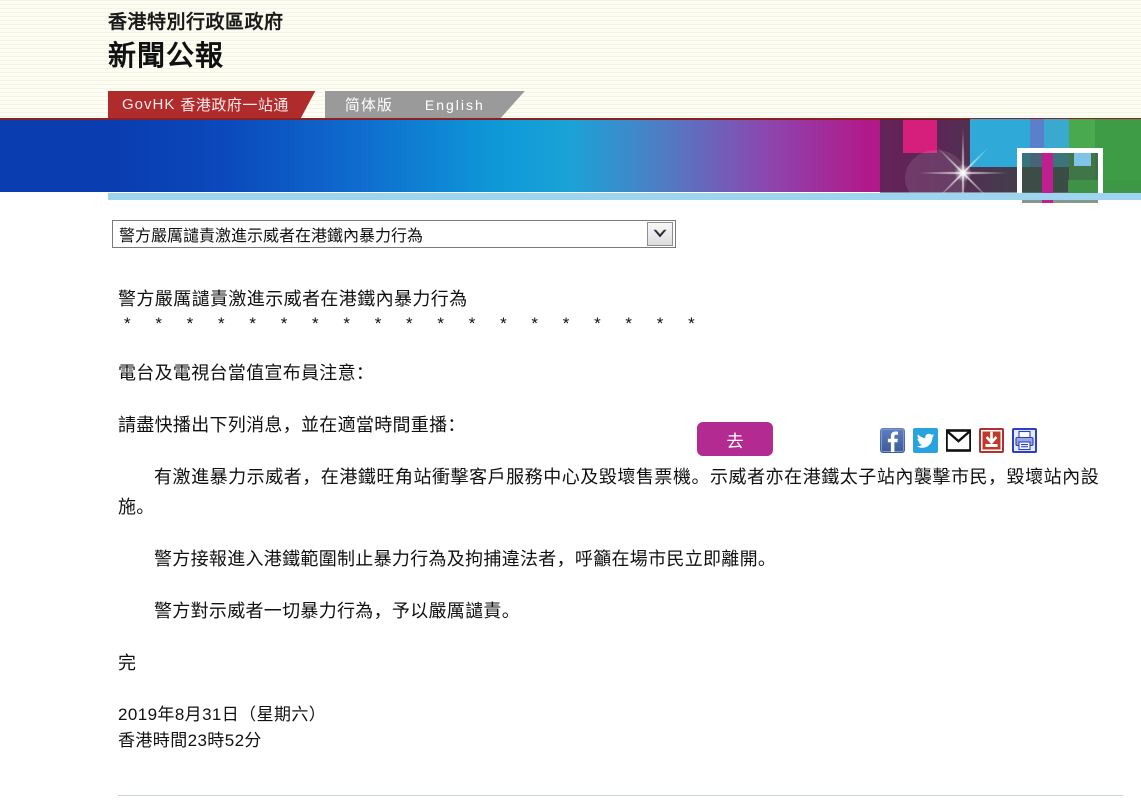 The height and width of the screenshot is (802, 1141). What do you see at coordinates (246, 373) in the screenshot?
I see `article-paragraph-1: 電台及電視台當值宣布員注意：` at bounding box center [246, 373].